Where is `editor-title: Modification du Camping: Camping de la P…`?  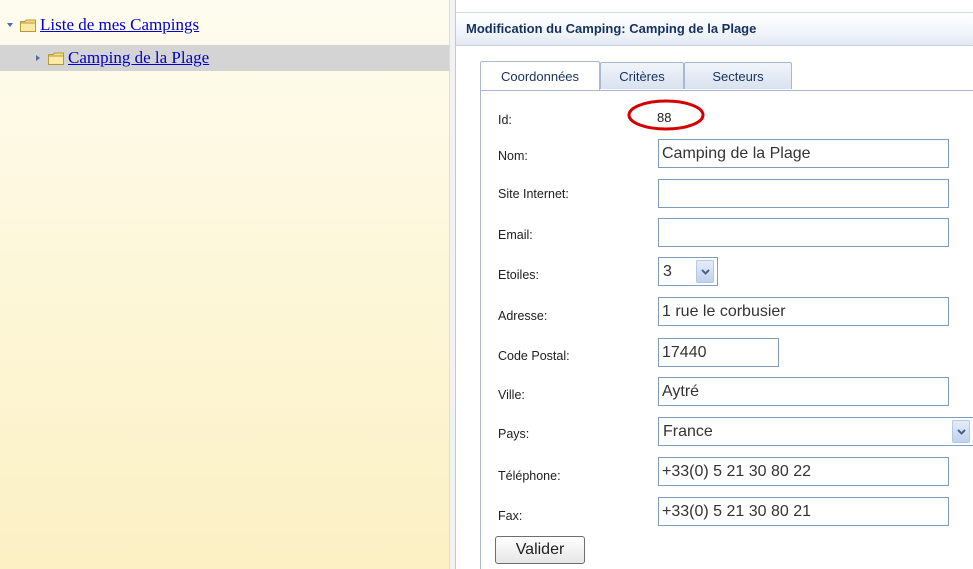
editor-title: Modification du Camping: Camping de la P… is located at coordinates (611, 28).